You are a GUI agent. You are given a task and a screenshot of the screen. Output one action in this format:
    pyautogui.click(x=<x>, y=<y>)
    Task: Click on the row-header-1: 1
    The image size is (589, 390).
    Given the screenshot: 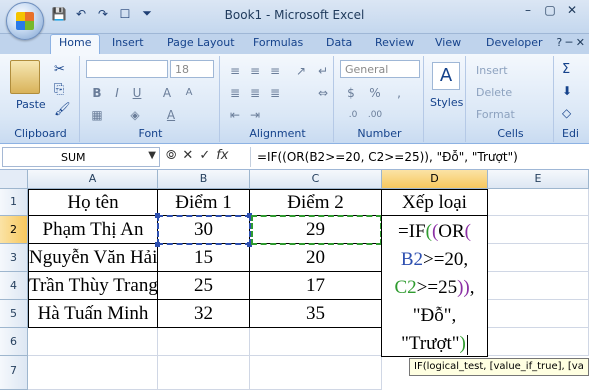 What is the action you would take?
    pyautogui.click(x=14, y=202)
    